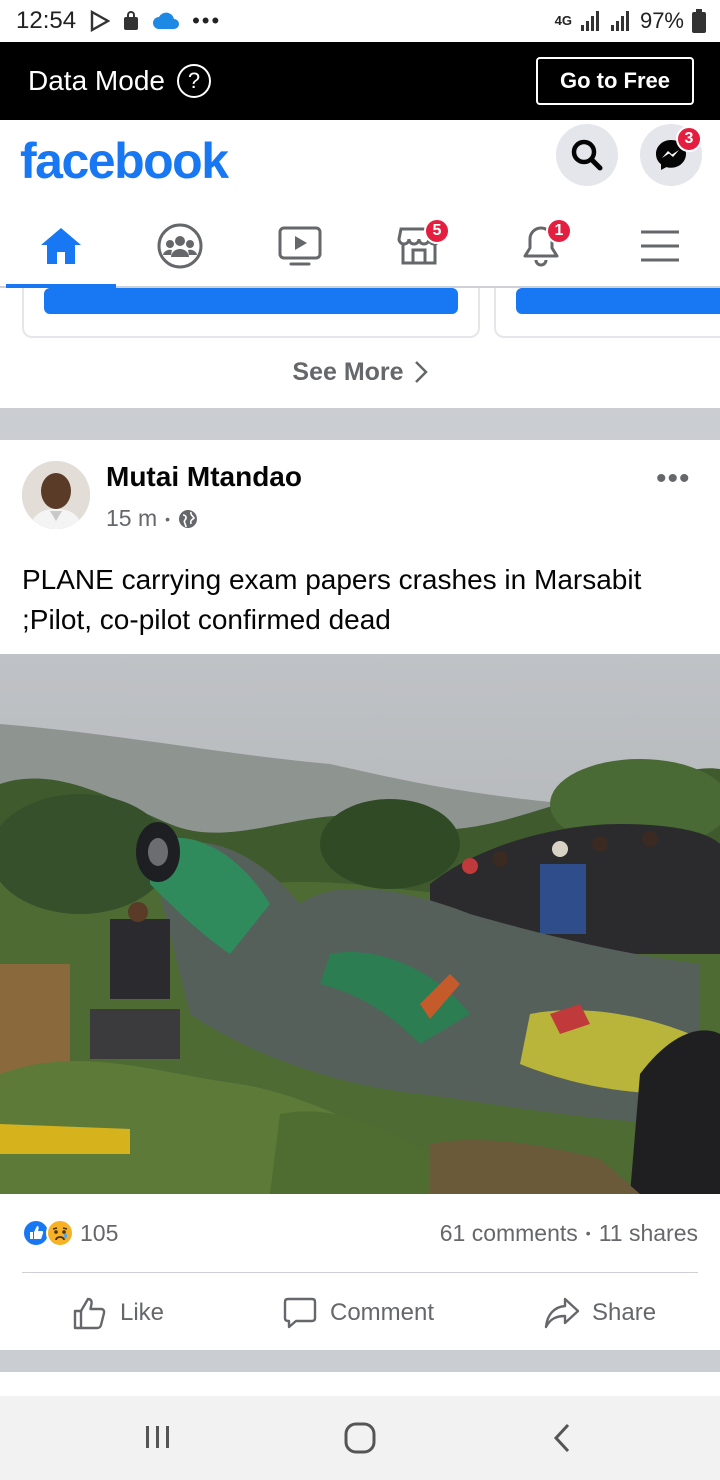  I want to click on share-count: 11 shares, so click(648, 1233).